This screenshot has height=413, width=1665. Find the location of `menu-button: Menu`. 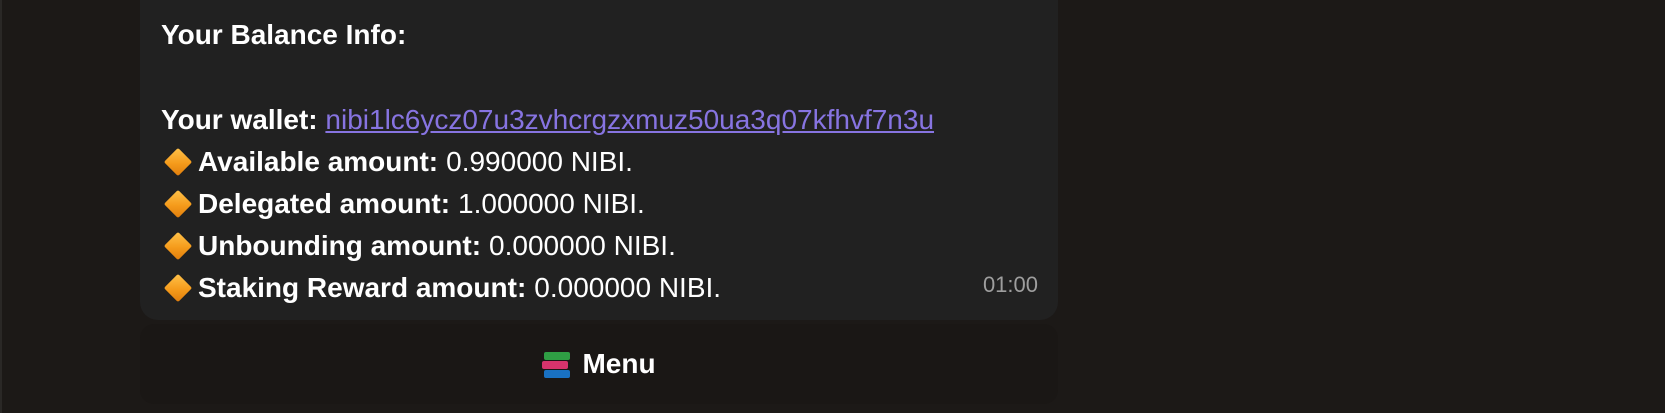

menu-button: Menu is located at coordinates (599, 364).